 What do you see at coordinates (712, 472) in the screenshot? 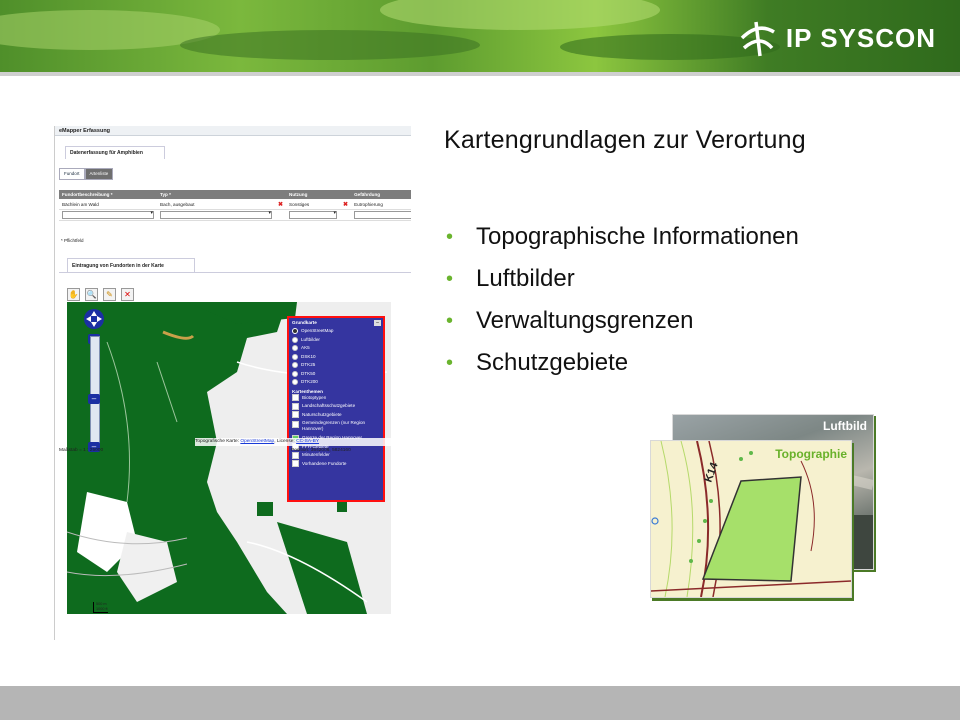
I see `topo-road-label: K14` at bounding box center [712, 472].